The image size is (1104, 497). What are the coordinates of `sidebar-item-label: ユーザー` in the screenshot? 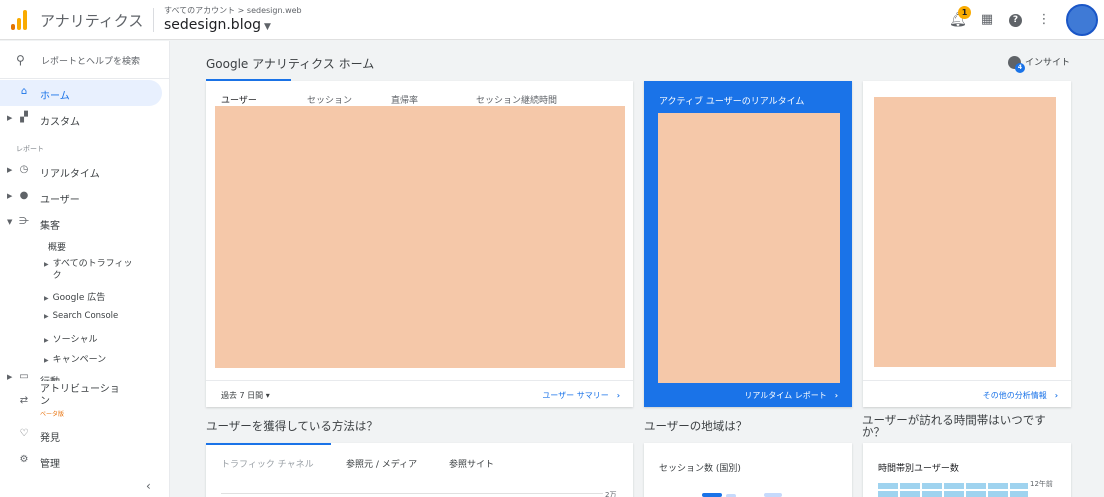 It's located at (60, 200).